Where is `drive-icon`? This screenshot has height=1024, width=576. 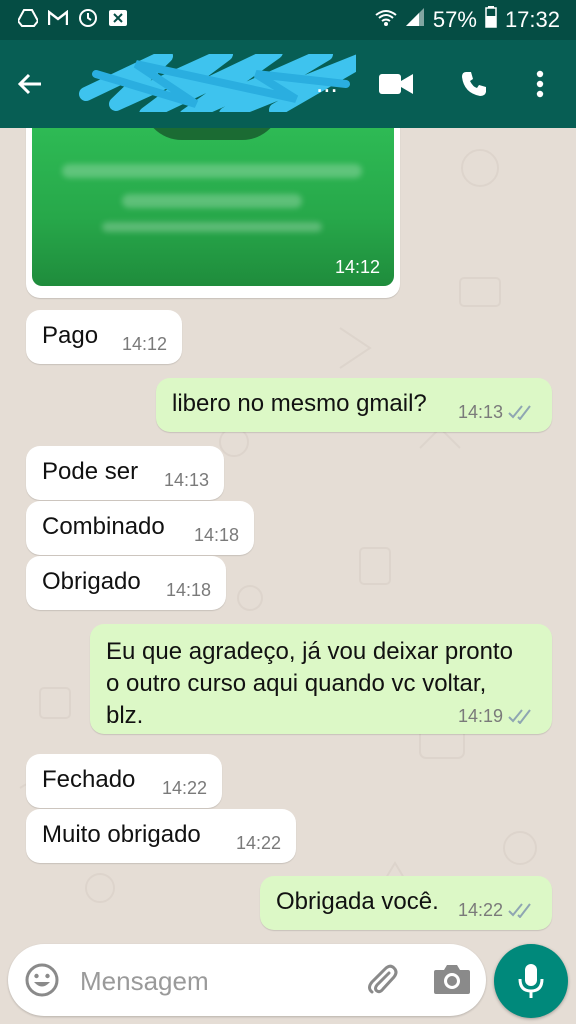 drive-icon is located at coordinates (28, 18).